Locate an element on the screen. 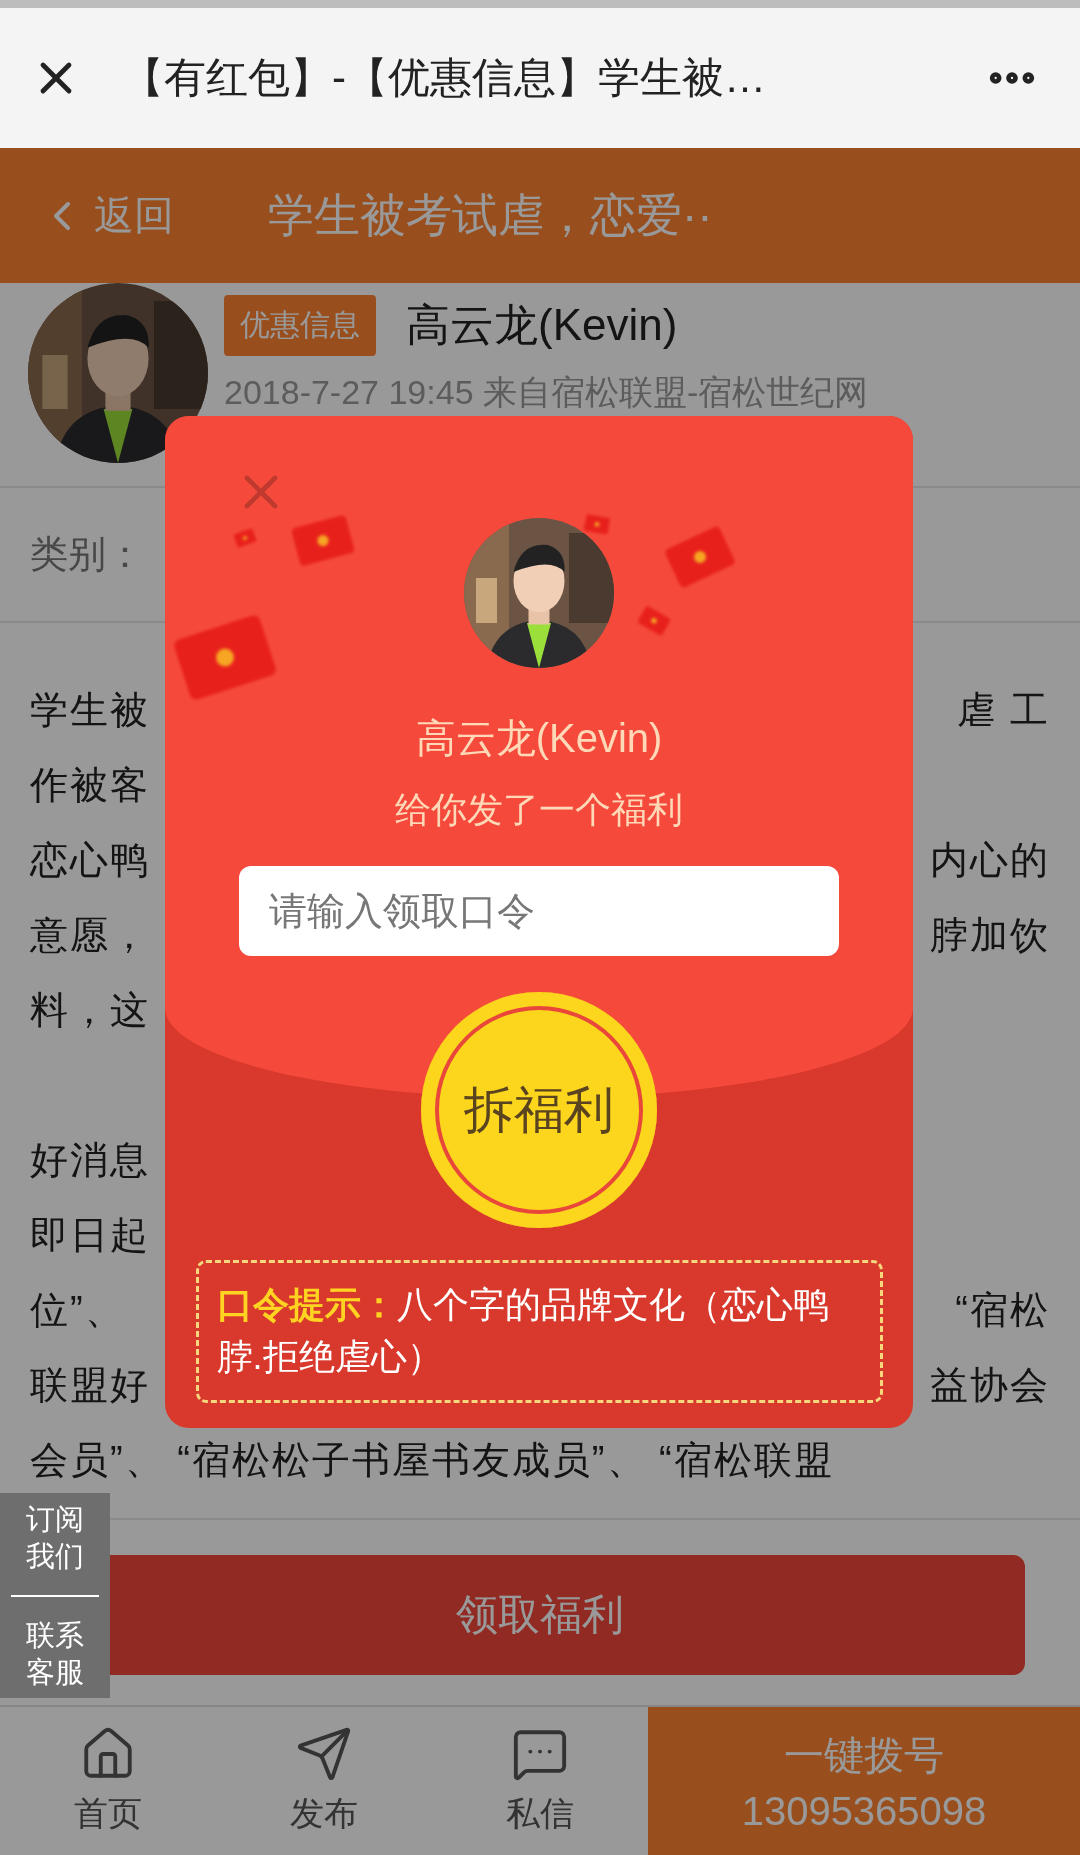 This screenshot has width=1080, height=1855. password-hint: 口令提示：八个字的品牌文化（恋心鸭脖.拒绝虐心） is located at coordinates (539, 1331).